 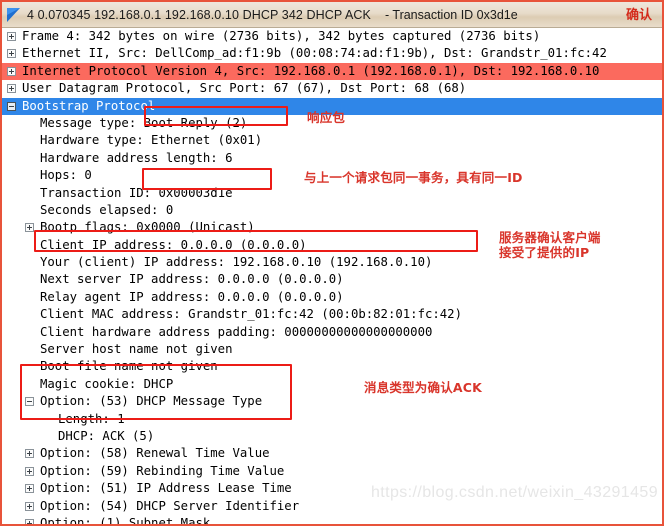 I want to click on watermark-text: https://blog.csdn.net/weixin_43291459, so click(x=514, y=492).